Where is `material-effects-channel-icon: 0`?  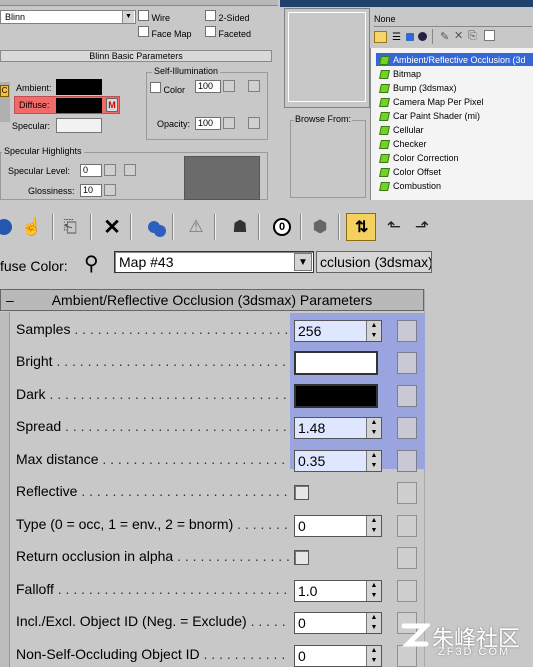
material-effects-channel-icon: 0 is located at coordinates (282, 227).